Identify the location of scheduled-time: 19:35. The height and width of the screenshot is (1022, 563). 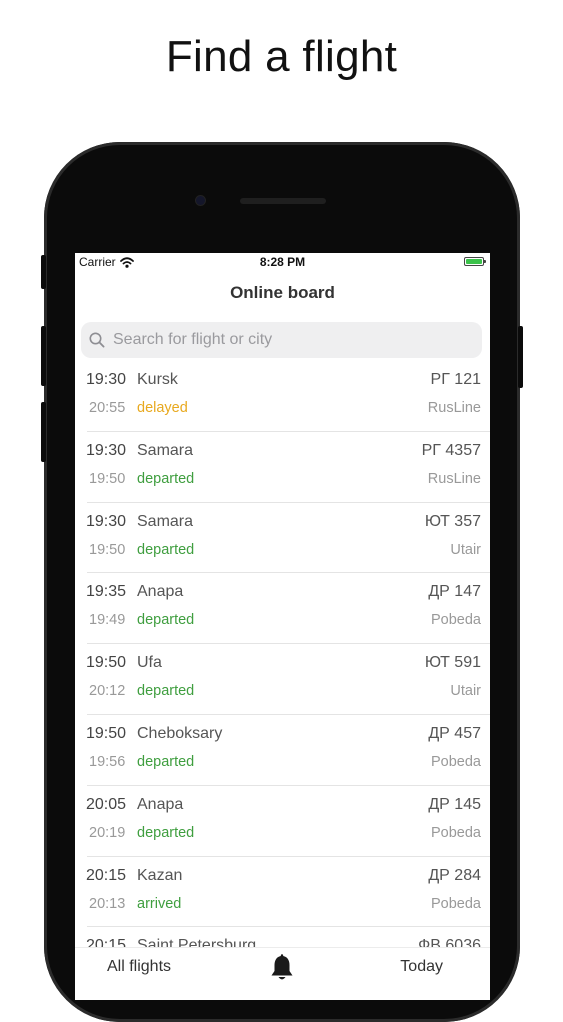
(106, 592).